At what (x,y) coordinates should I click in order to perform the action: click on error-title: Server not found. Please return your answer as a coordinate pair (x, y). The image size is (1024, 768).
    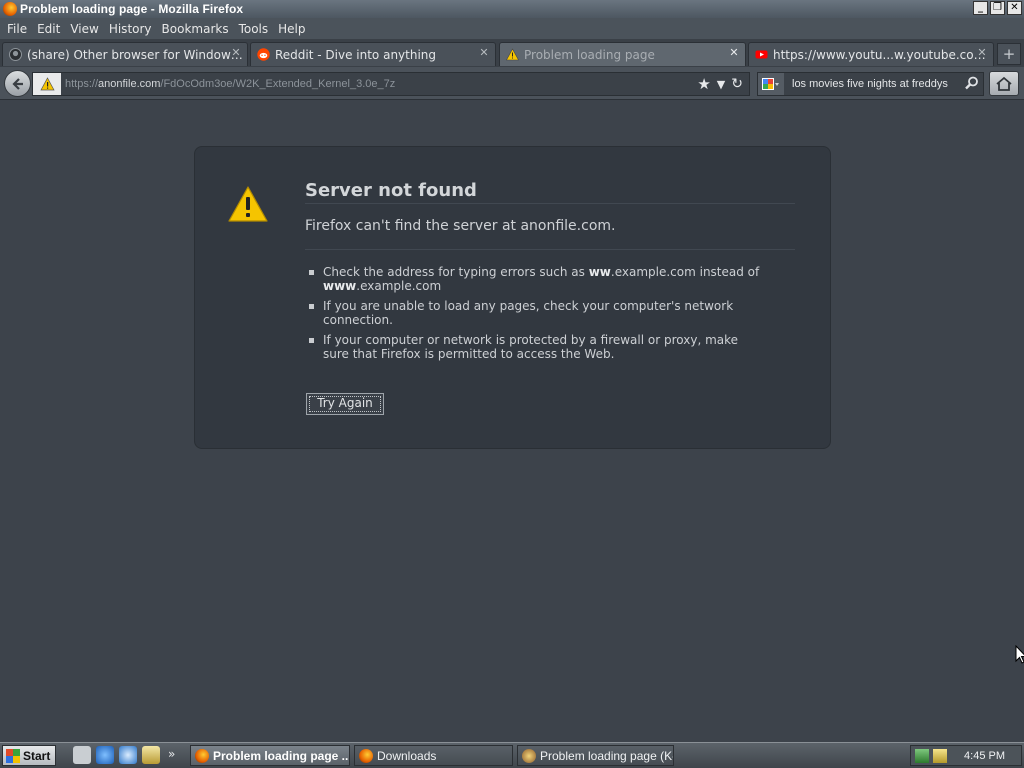
    Looking at the image, I should click on (391, 190).